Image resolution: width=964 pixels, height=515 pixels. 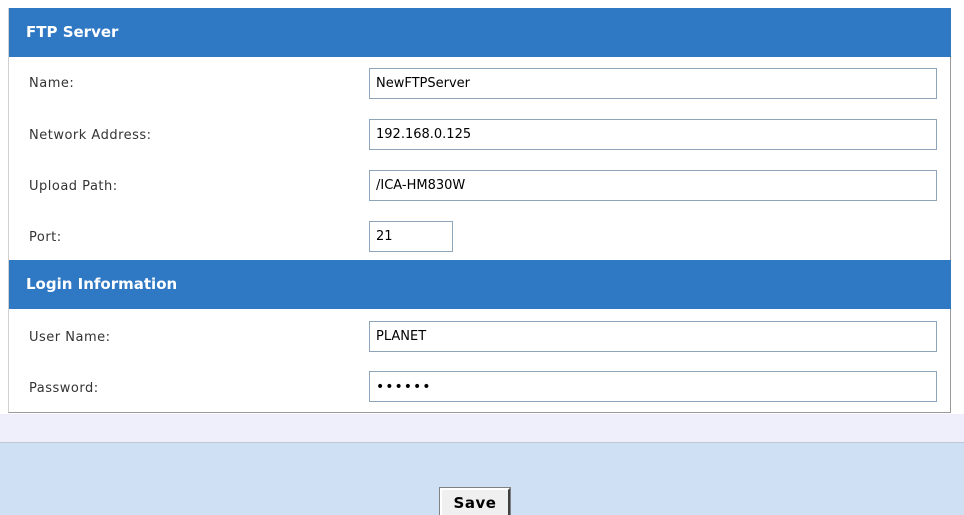 What do you see at coordinates (90, 135) in the screenshot?
I see `network-address-label: Network Address:` at bounding box center [90, 135].